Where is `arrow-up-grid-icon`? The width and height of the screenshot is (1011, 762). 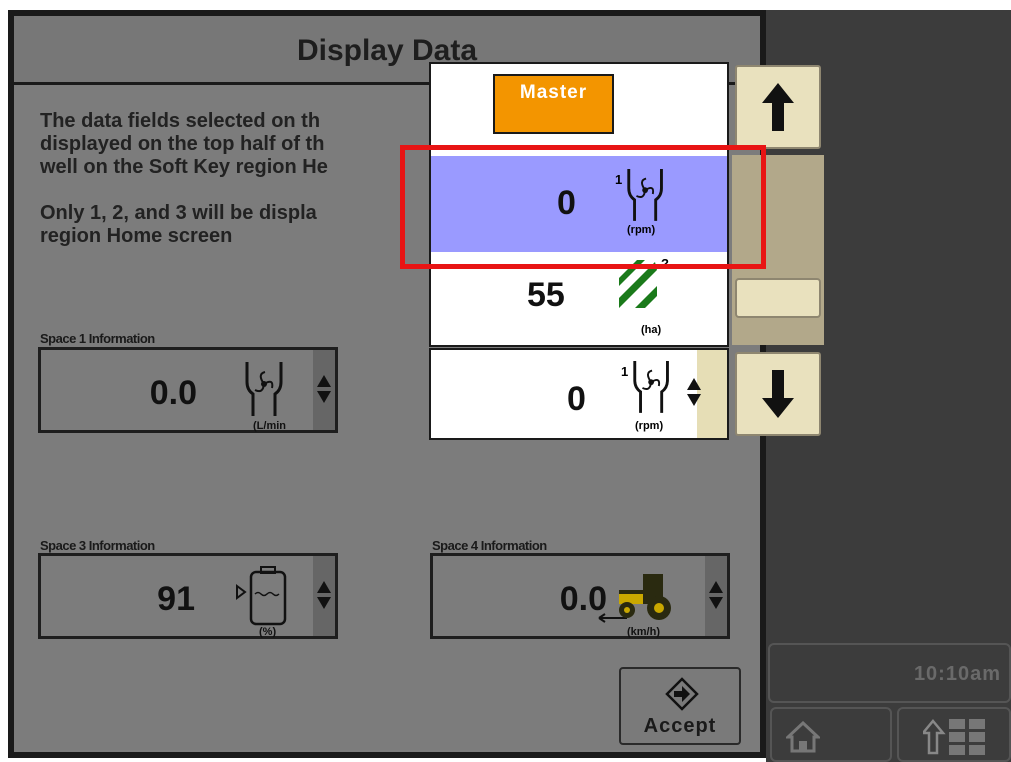 arrow-up-grid-icon is located at coordinates (954, 737).